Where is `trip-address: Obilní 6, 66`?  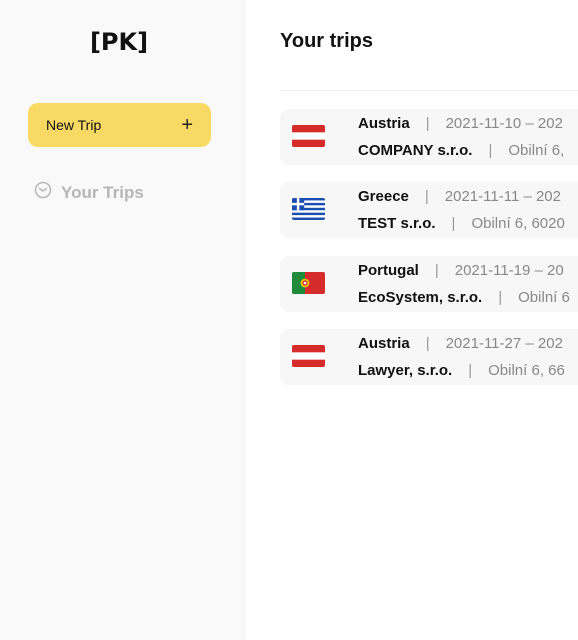
trip-address: Obilní 6, 66 is located at coordinates (526, 370).